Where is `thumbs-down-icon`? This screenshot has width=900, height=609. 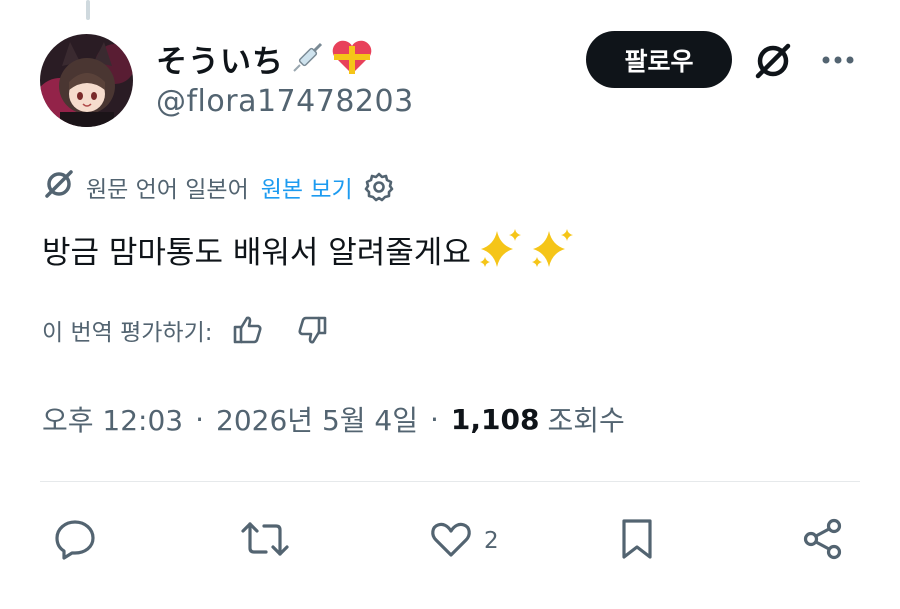
thumbs-down-icon is located at coordinates (312, 330).